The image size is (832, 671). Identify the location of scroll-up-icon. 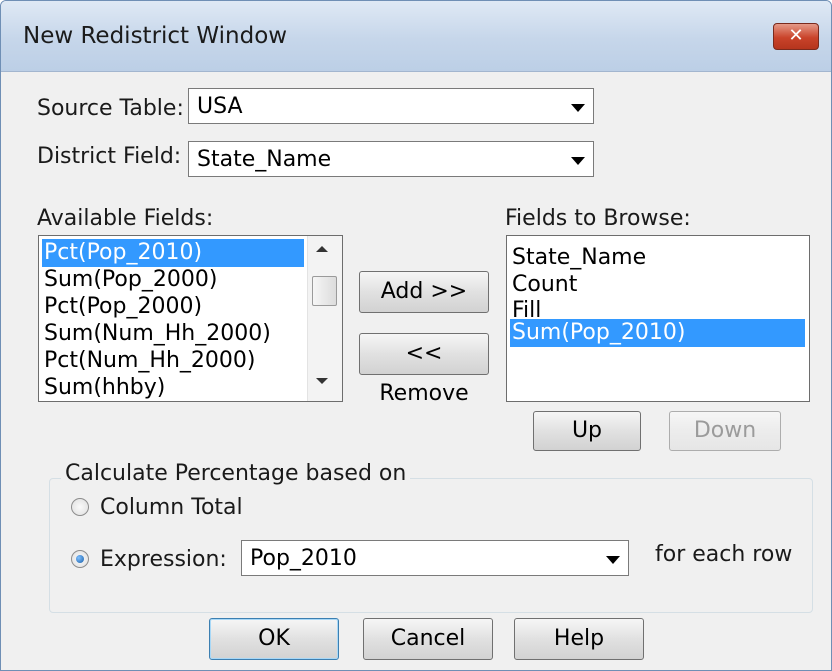
(322, 249).